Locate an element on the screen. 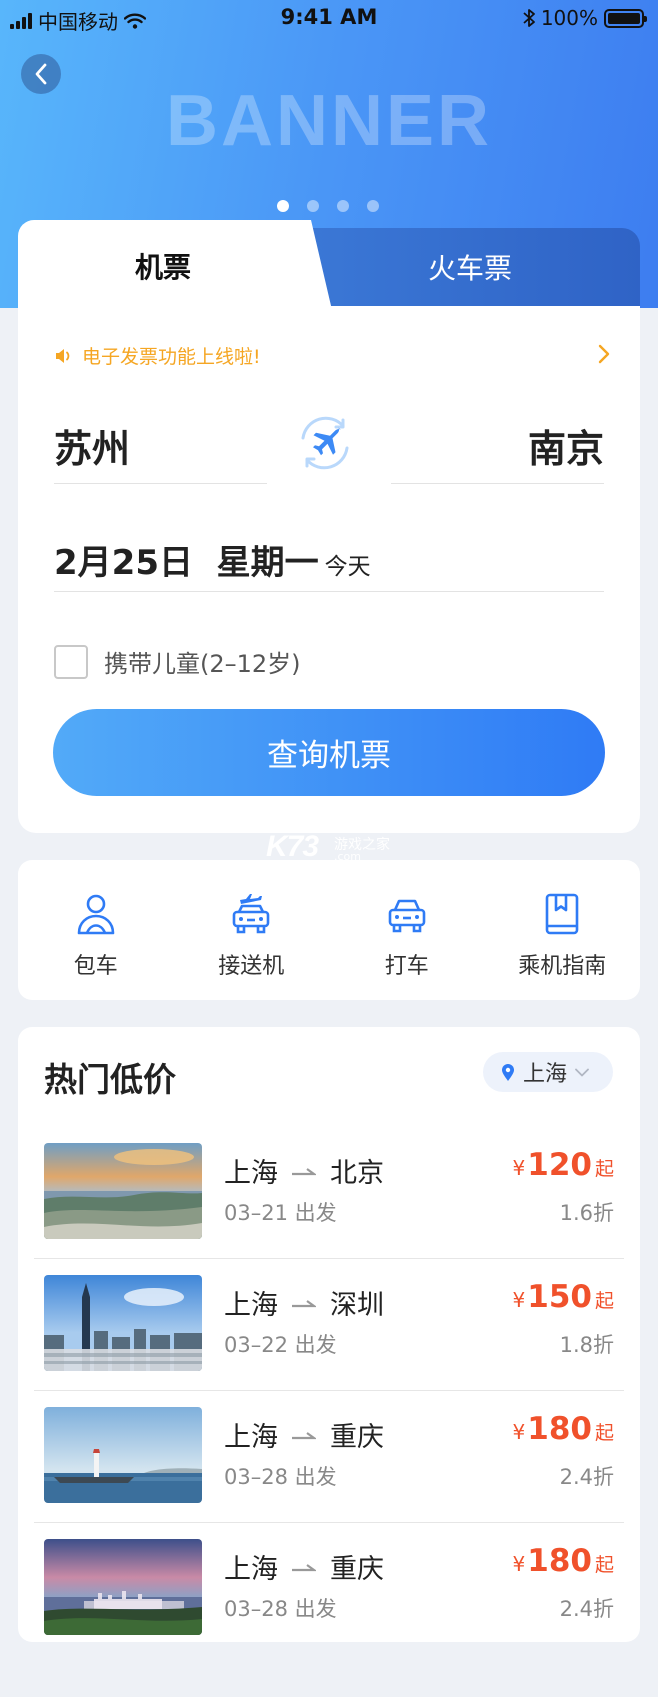 This screenshot has width=658, height=1697. child-option-label: 携带儿童(2–12岁) is located at coordinates (202, 664).